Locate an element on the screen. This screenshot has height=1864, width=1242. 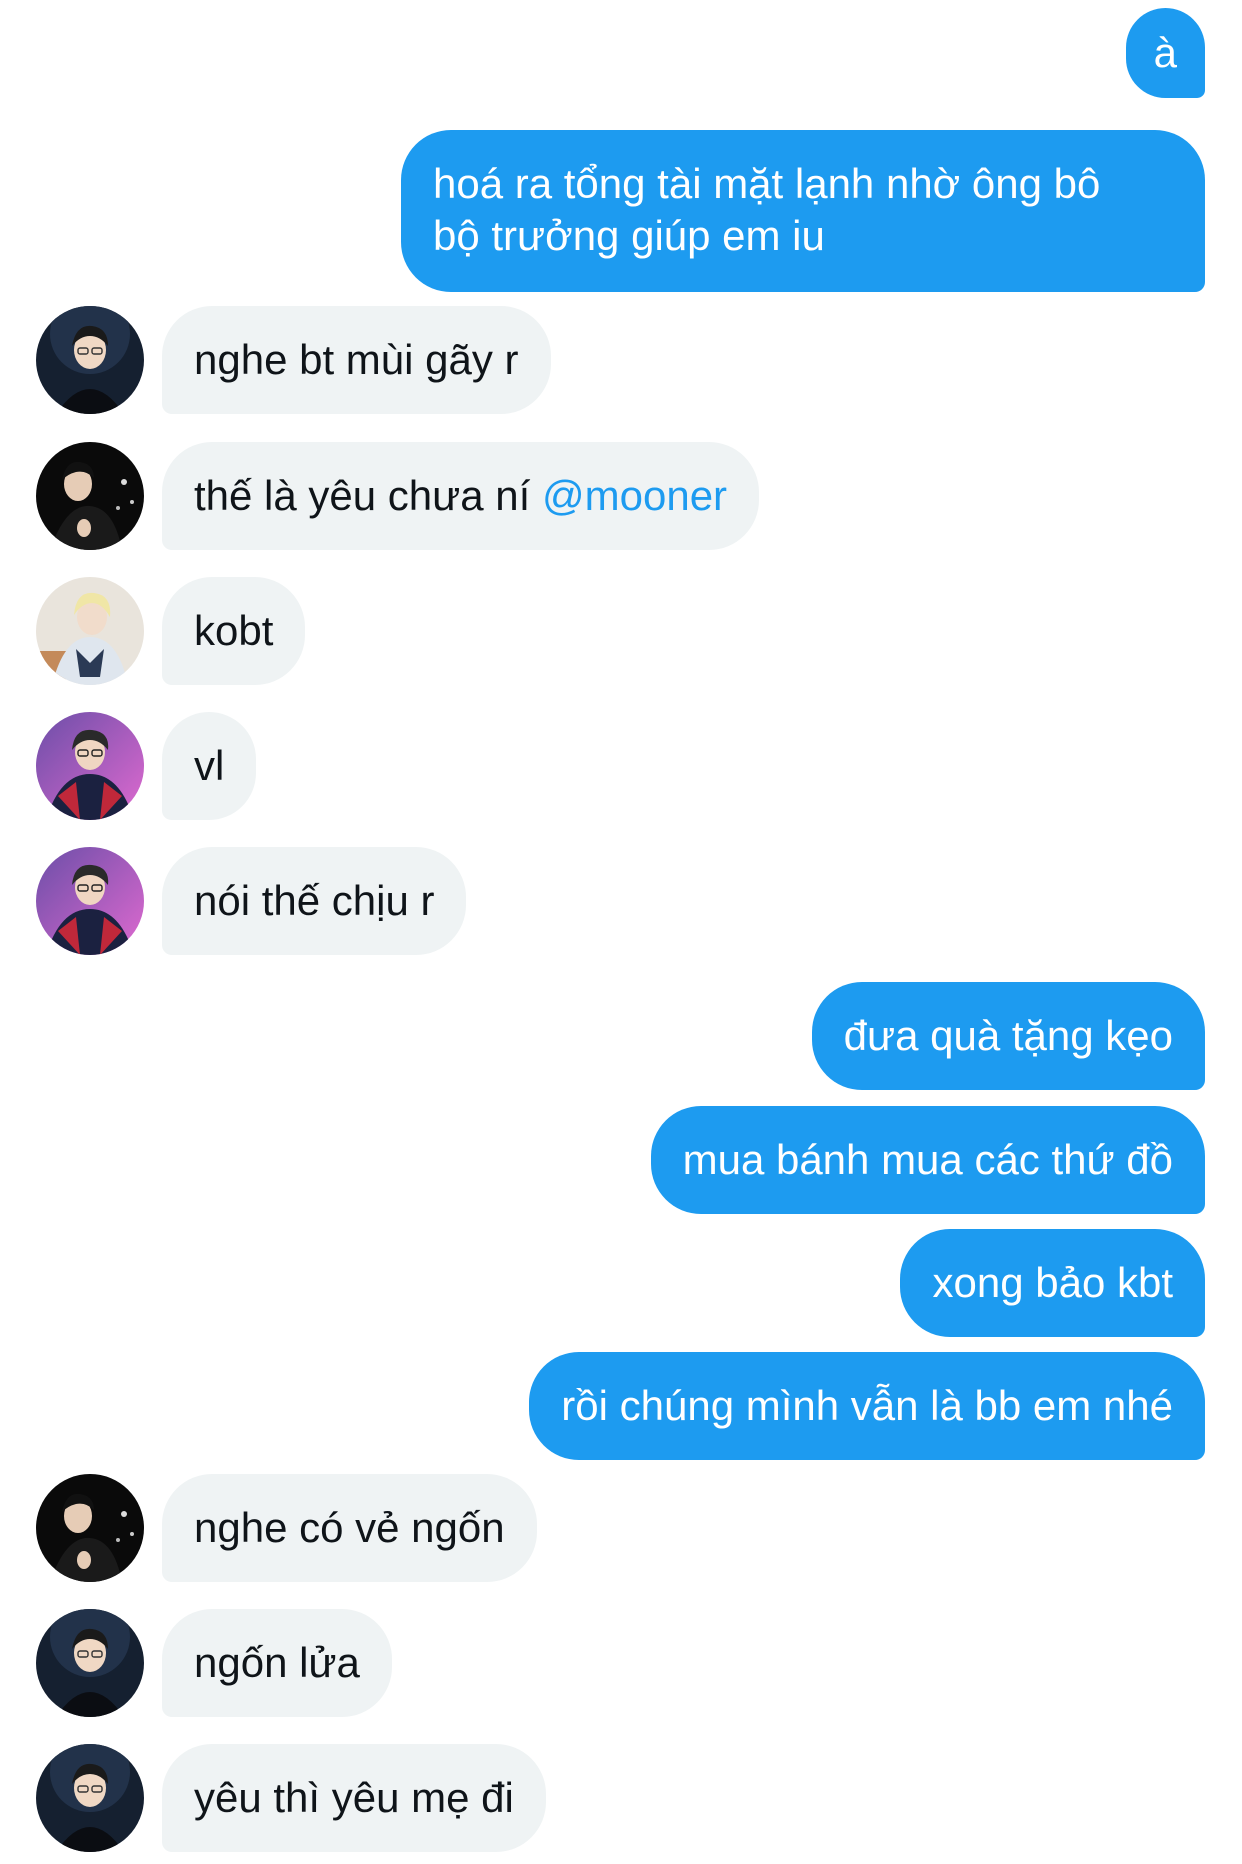
message-bubble-outgoing: xong bảo kbt is located at coordinates (1052, 1283).